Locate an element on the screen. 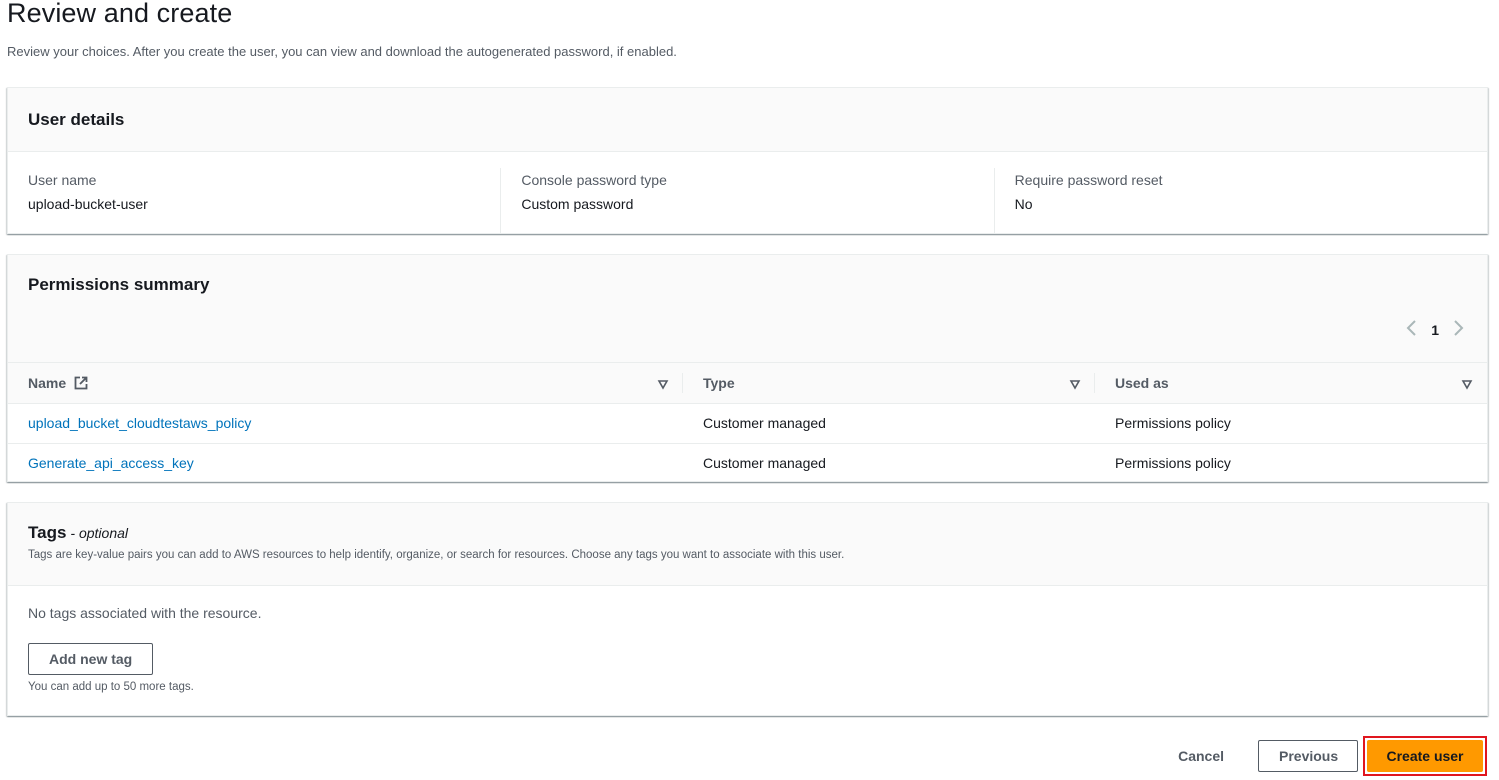  column-header-type: Type is located at coordinates (889, 383).